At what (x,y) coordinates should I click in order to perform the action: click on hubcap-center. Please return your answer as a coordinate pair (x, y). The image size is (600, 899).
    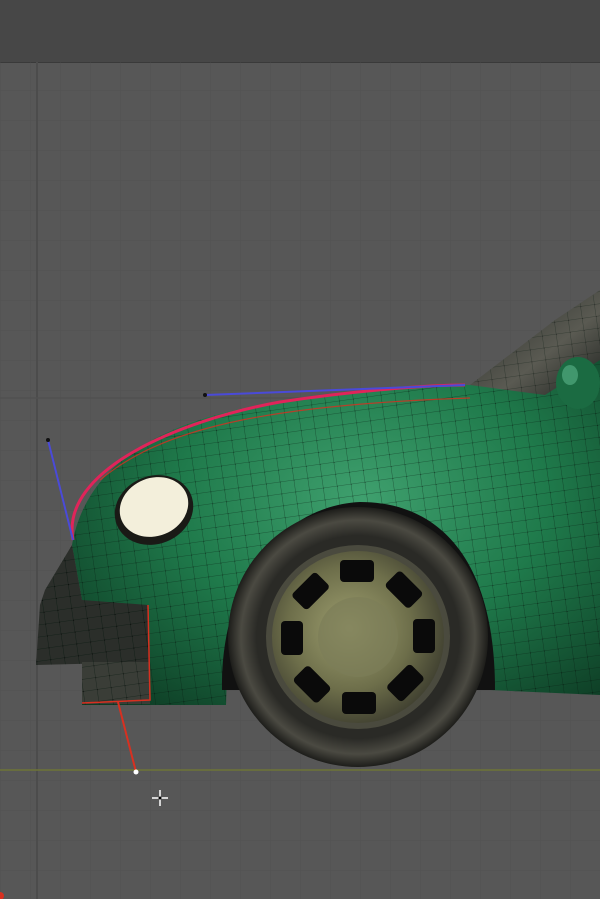
    Looking at the image, I should click on (358, 637).